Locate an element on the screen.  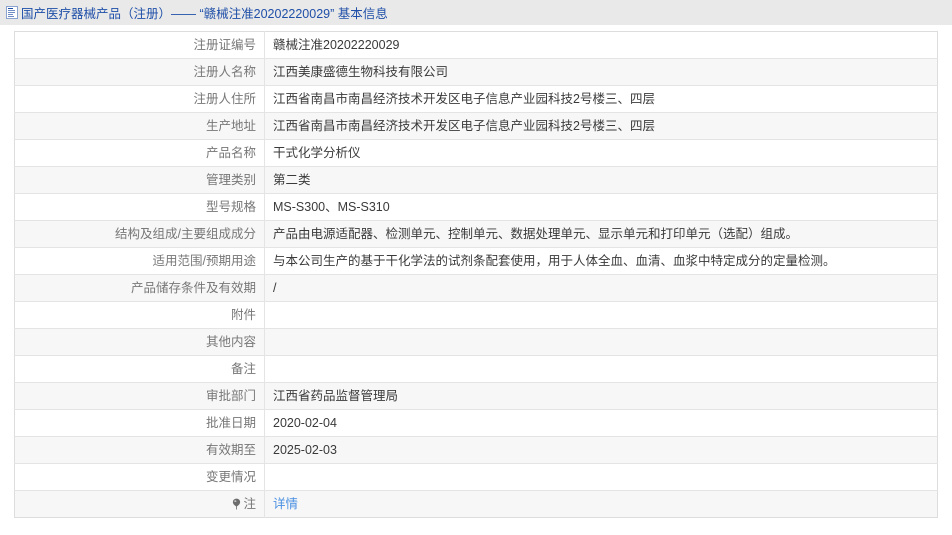
table-row: 管理类别 第二类 is located at coordinates (476, 180).